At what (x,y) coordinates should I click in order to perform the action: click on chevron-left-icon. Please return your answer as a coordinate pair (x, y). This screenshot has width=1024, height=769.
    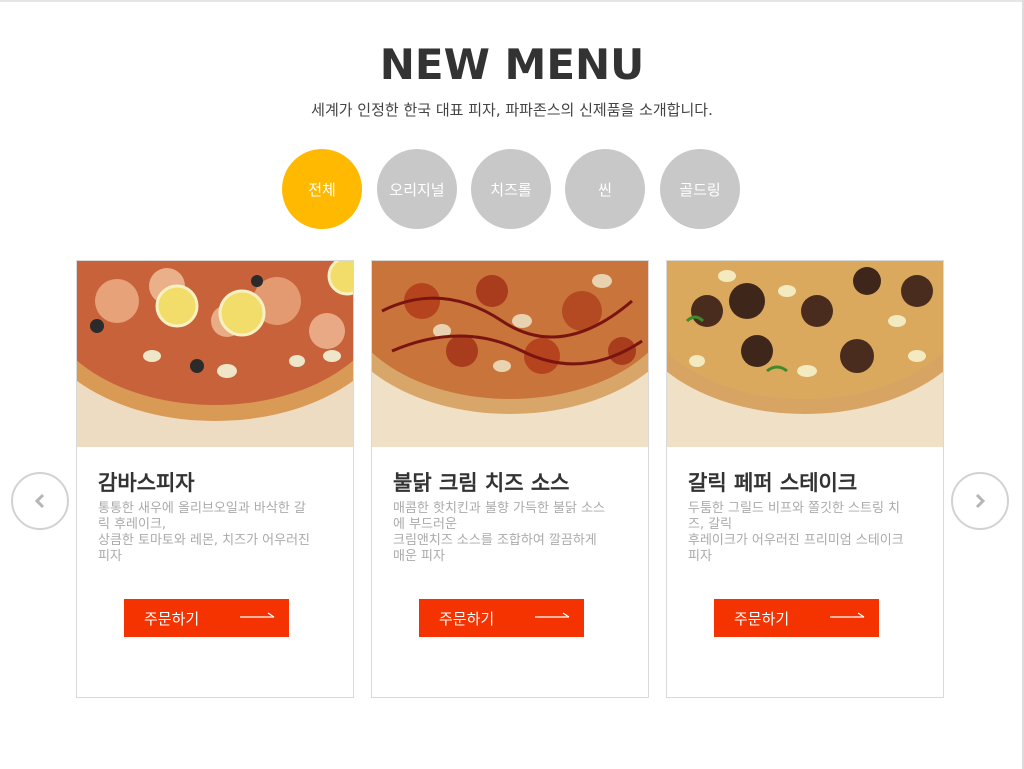
    Looking at the image, I should click on (39, 501).